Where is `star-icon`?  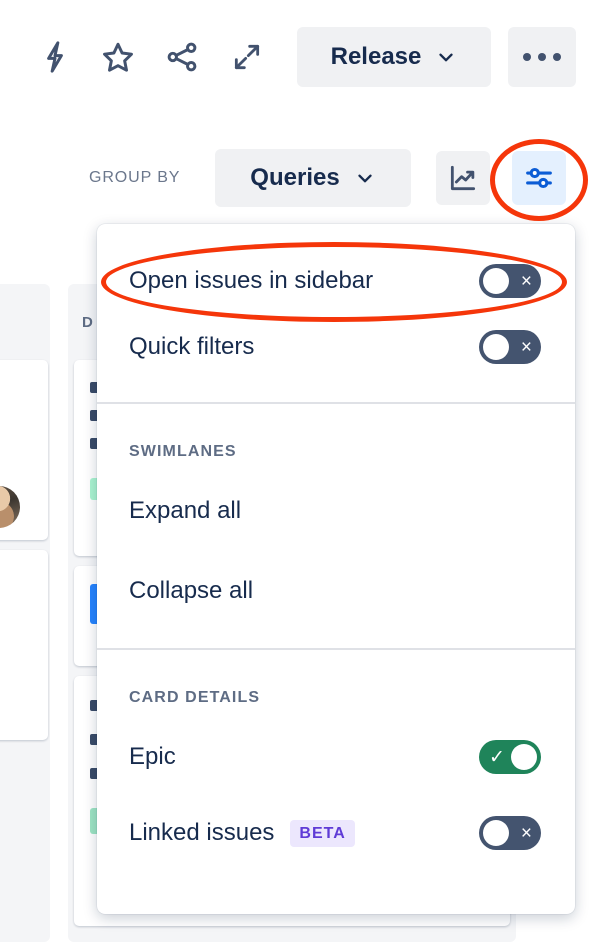 star-icon is located at coordinates (118, 57).